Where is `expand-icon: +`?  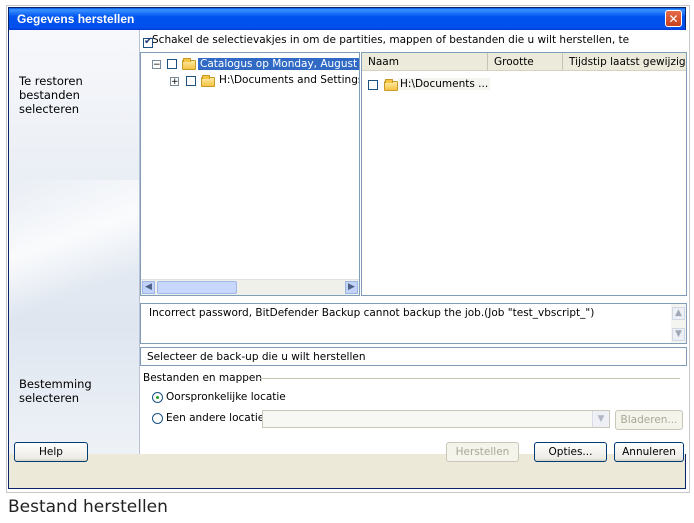
expand-icon: + is located at coordinates (174, 82).